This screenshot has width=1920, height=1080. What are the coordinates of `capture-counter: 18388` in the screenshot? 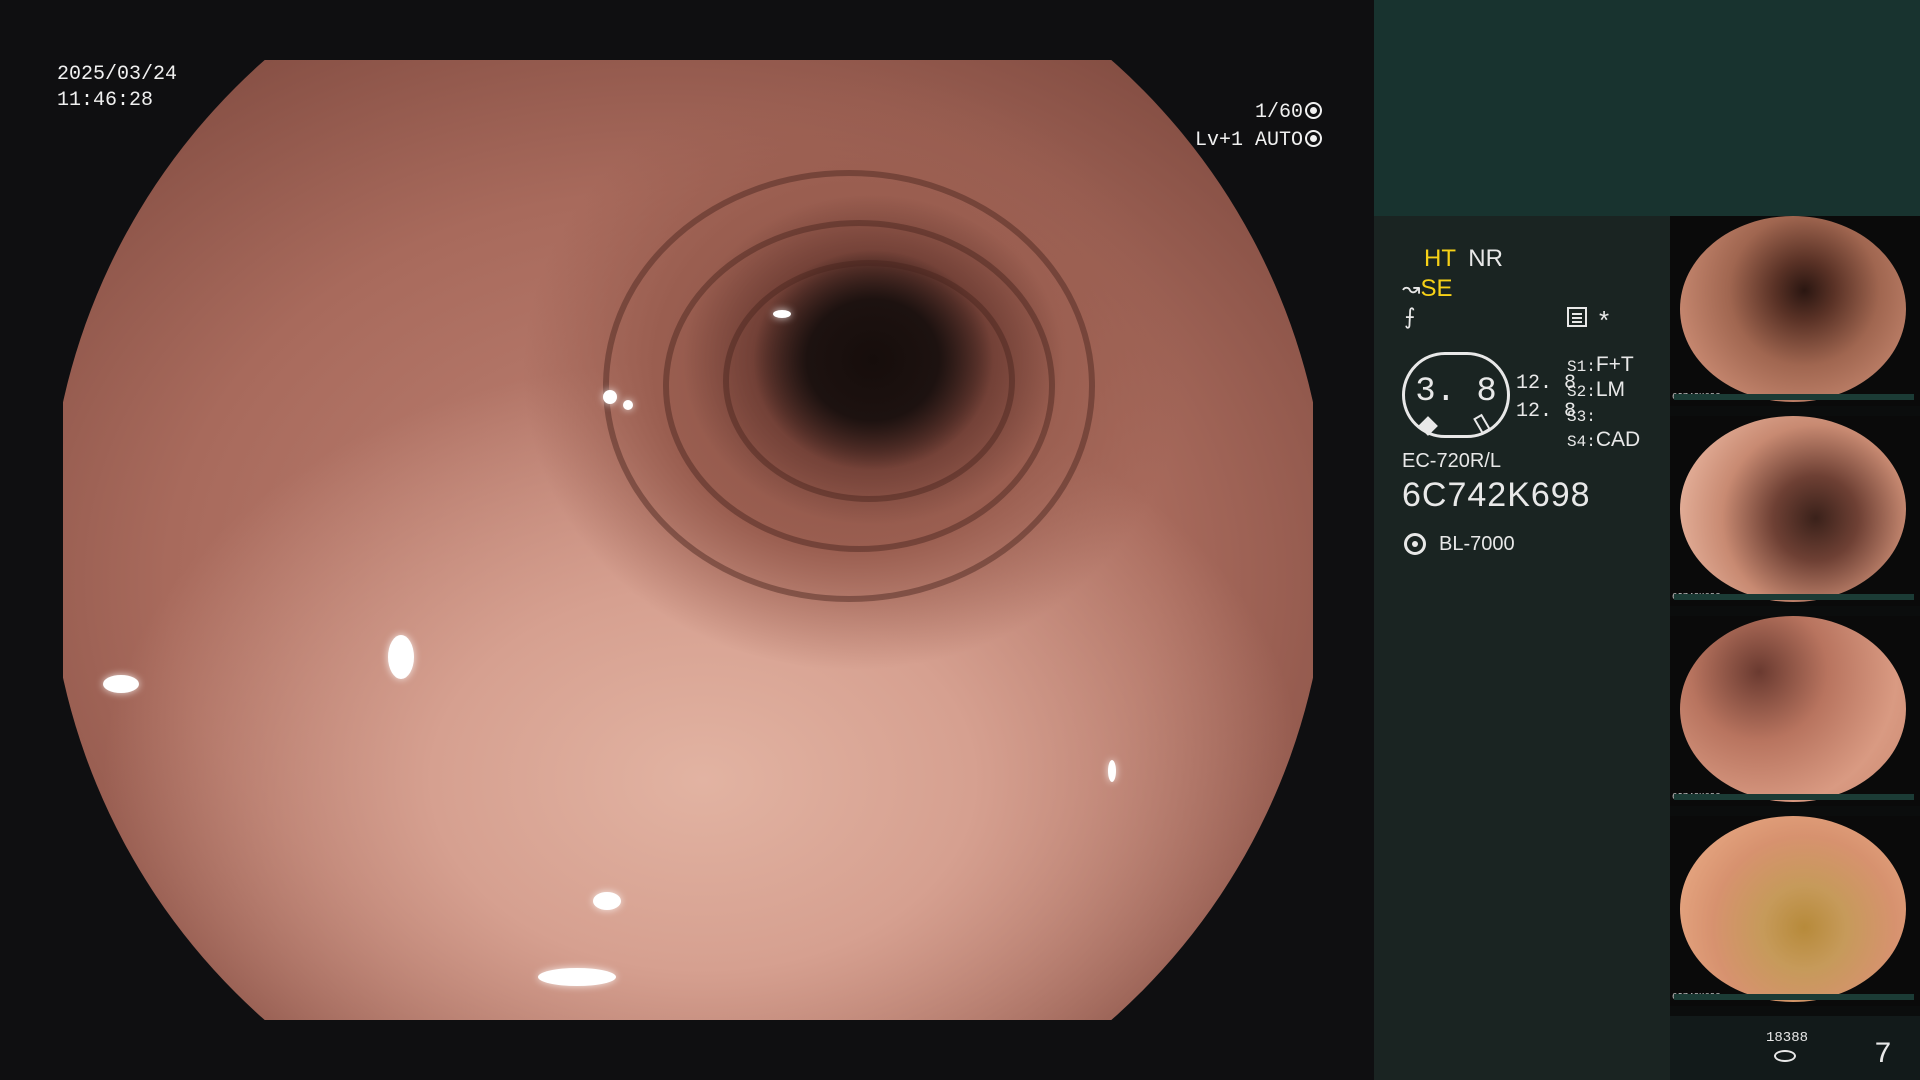 It's located at (1787, 1038).